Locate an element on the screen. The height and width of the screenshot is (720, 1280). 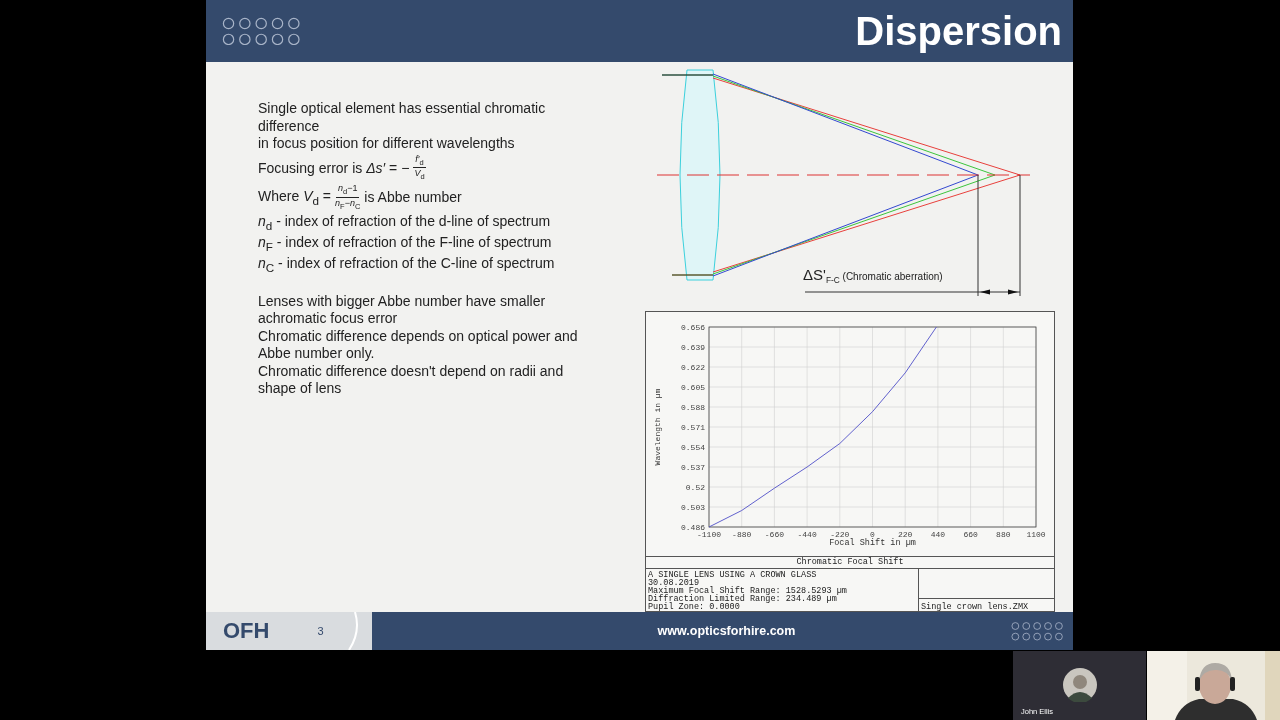
plot-caption: Chromatic Focal Shift is located at coordinates (850, 562).